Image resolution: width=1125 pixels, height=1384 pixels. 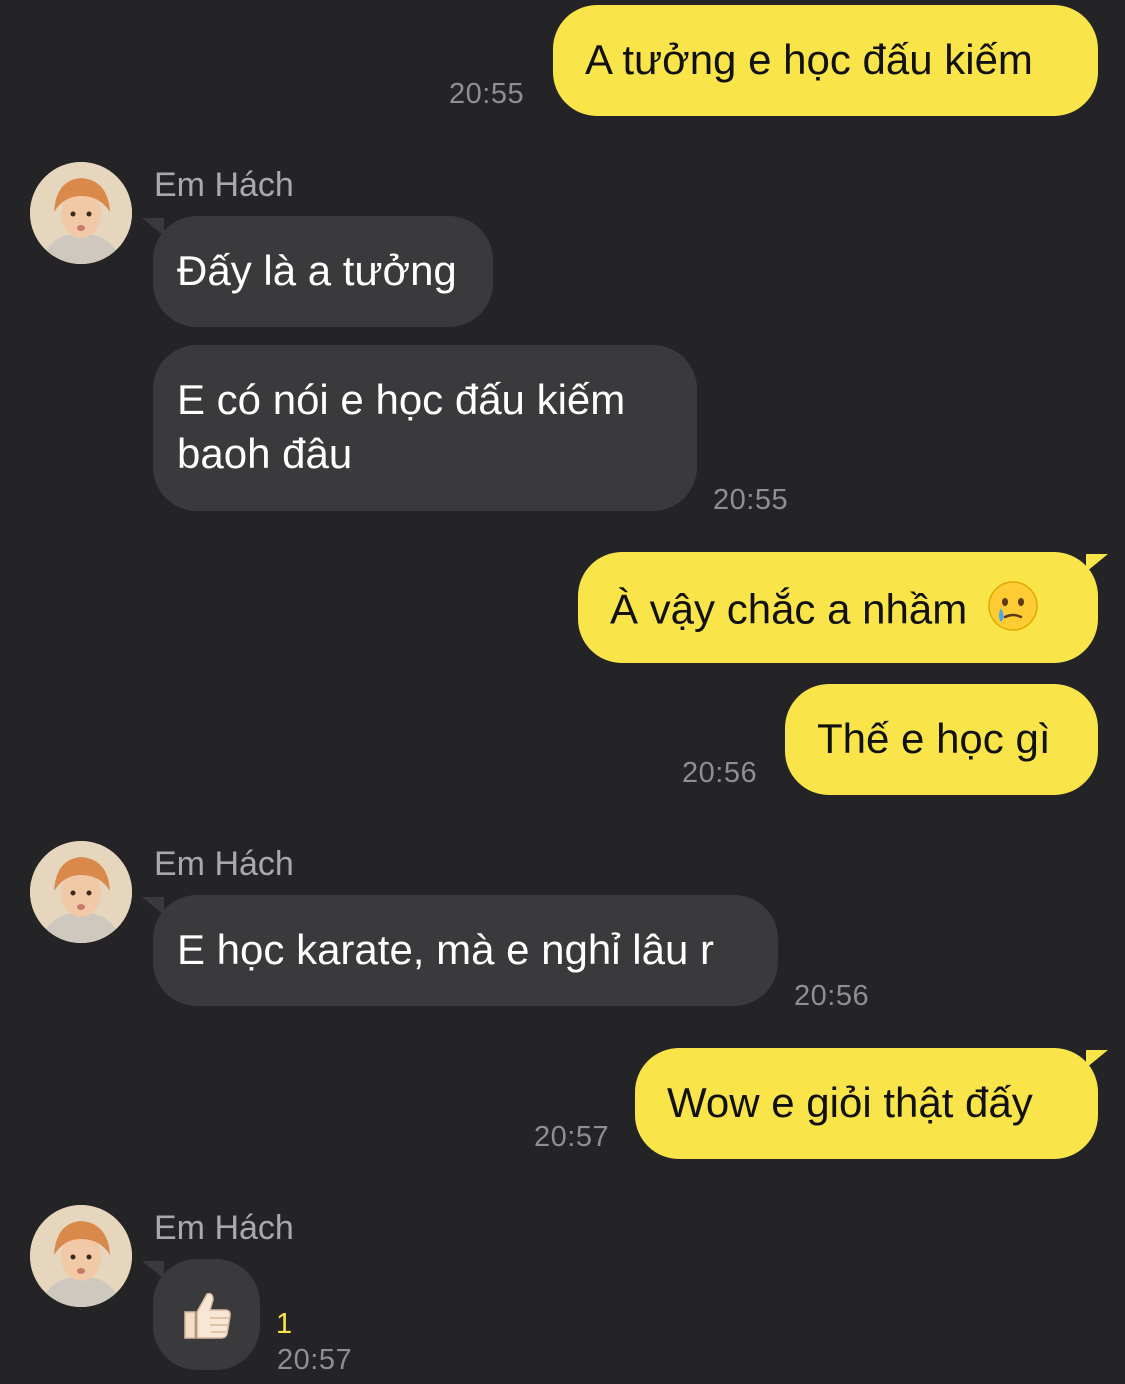 What do you see at coordinates (317, 270) in the screenshot?
I see `message-text: Đấy là a tưởng` at bounding box center [317, 270].